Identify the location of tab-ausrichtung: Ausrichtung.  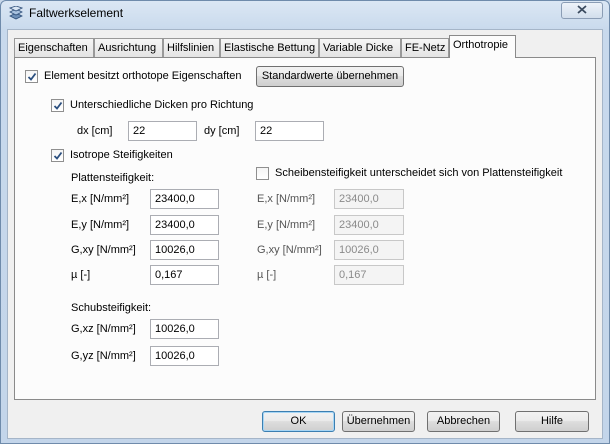
(128, 47).